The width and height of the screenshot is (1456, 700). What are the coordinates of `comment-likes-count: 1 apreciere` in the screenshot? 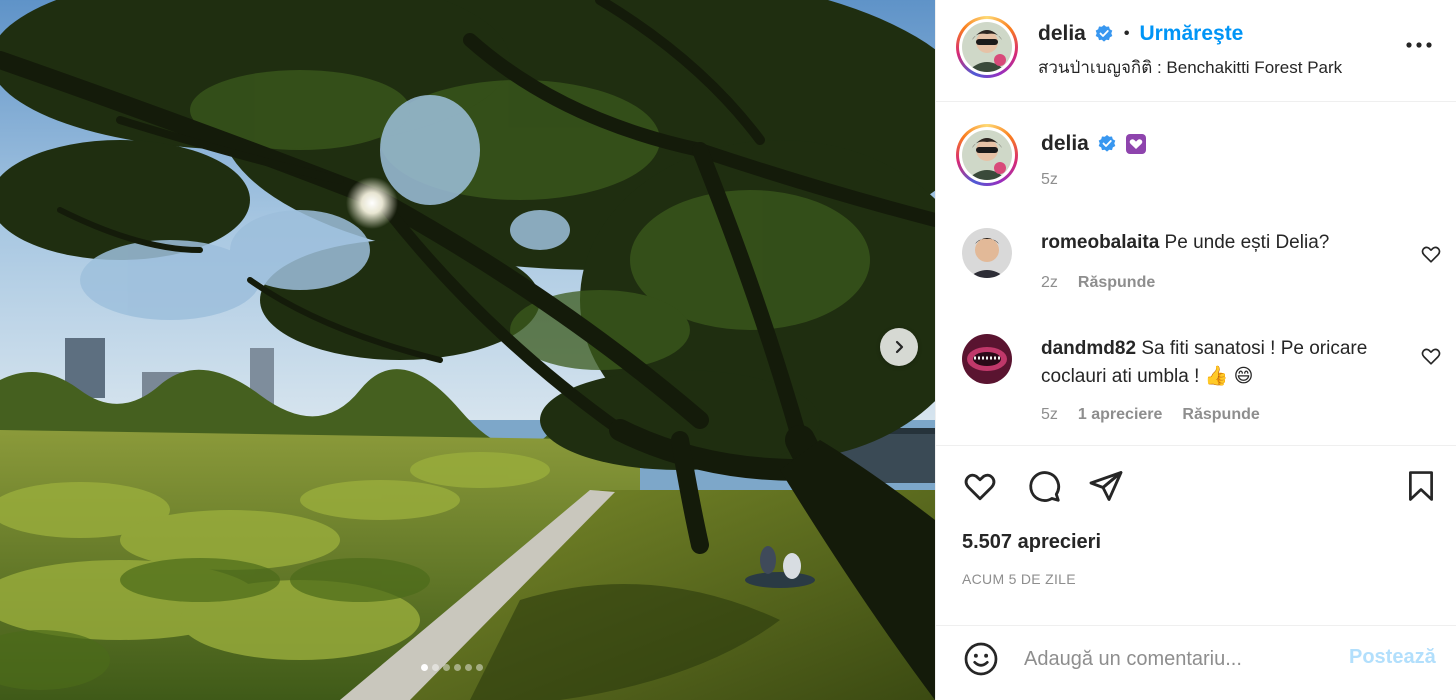 It's located at (1120, 415).